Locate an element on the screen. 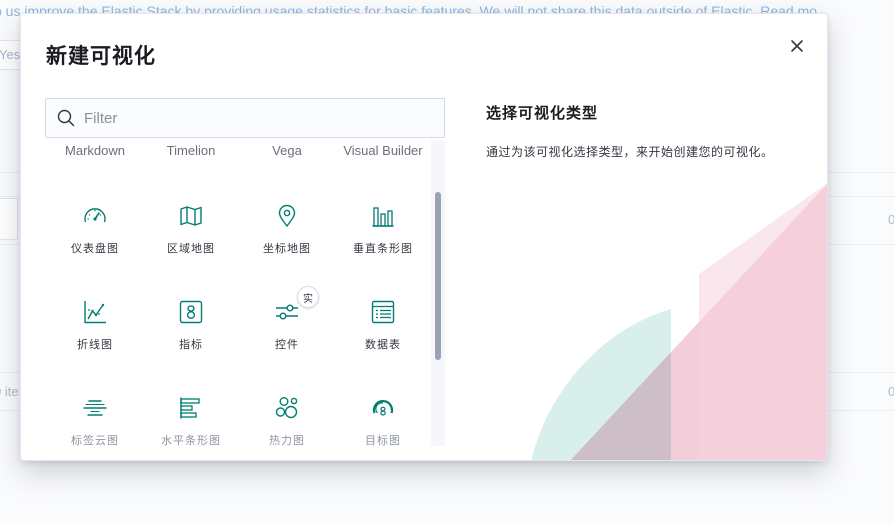 This screenshot has height=524, width=894. type-card-region-map: 区域地图 is located at coordinates (191, 244).